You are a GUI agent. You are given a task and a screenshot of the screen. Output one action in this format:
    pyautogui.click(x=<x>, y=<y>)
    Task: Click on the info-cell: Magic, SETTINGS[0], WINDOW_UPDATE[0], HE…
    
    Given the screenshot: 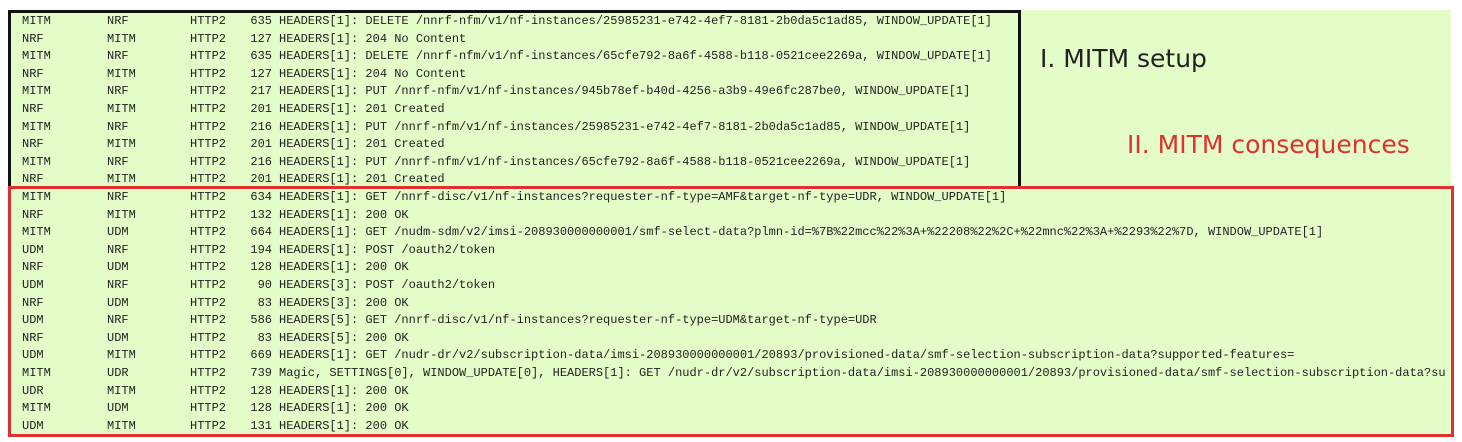 What is the action you would take?
    pyautogui.click(x=862, y=372)
    